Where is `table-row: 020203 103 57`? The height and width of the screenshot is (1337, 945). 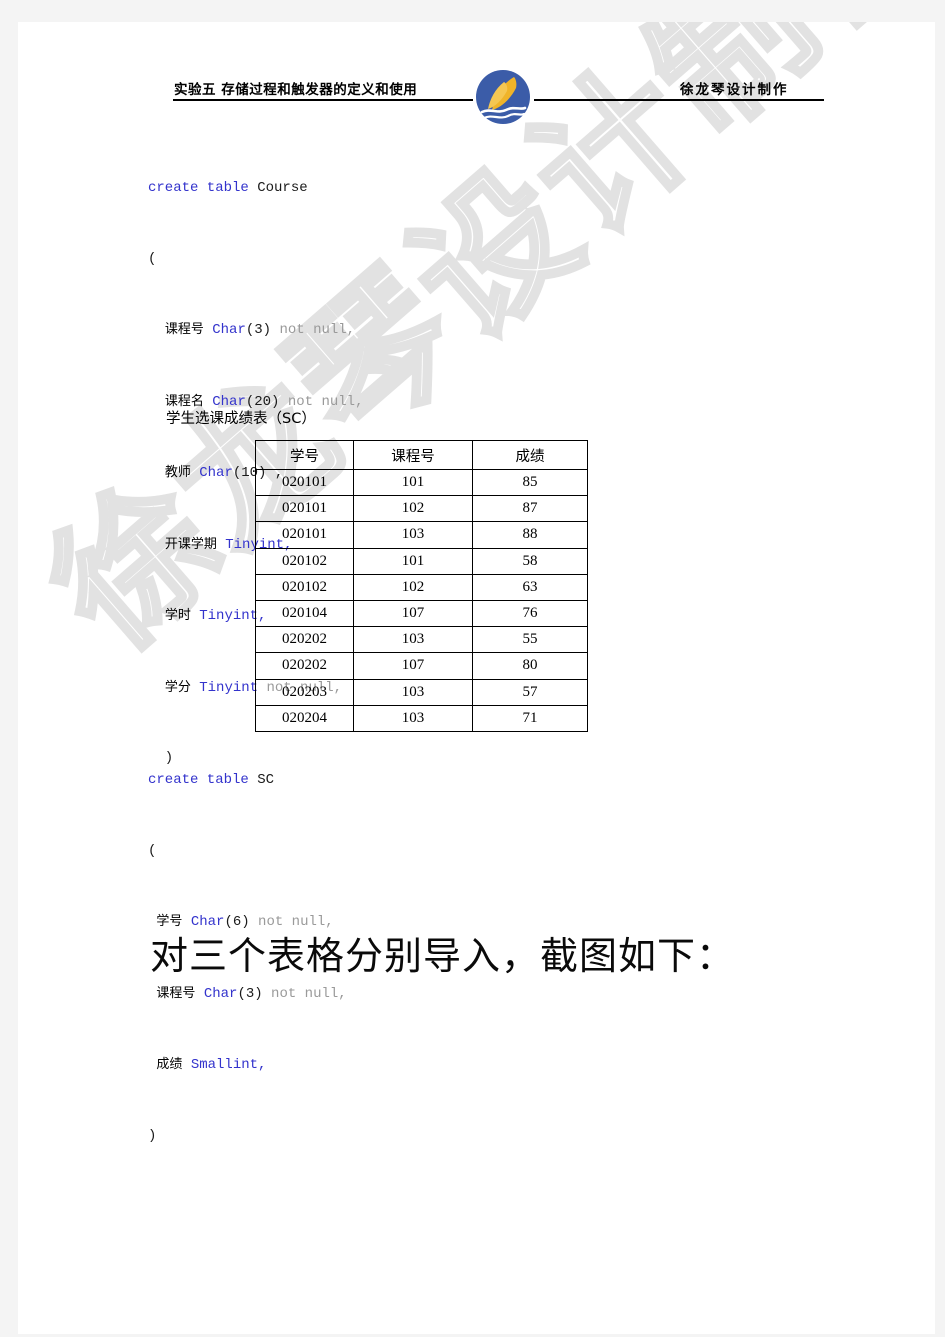
table-row: 020203 103 57 is located at coordinates (421, 692).